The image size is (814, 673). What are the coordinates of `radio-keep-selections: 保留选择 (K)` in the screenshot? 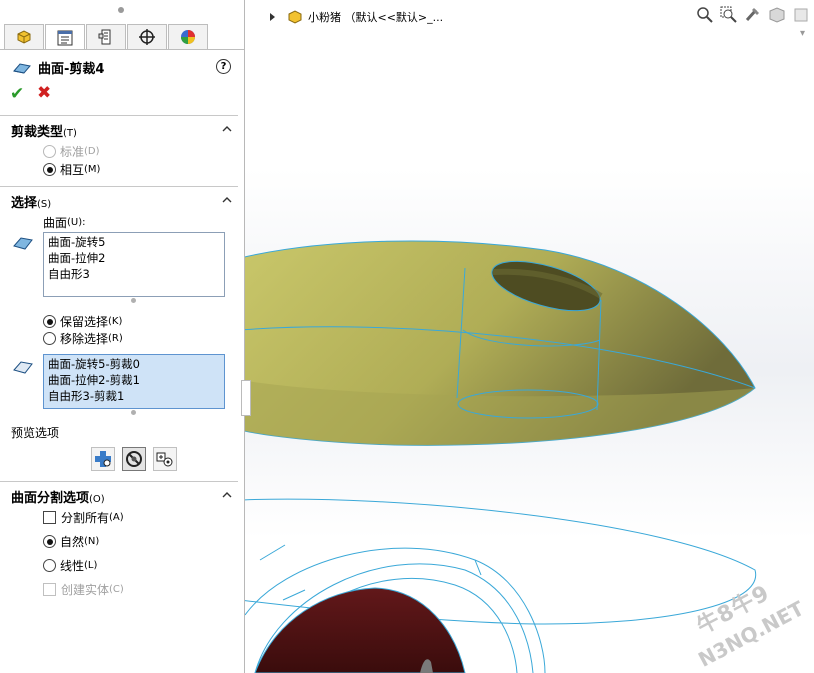 It's located at (82, 321).